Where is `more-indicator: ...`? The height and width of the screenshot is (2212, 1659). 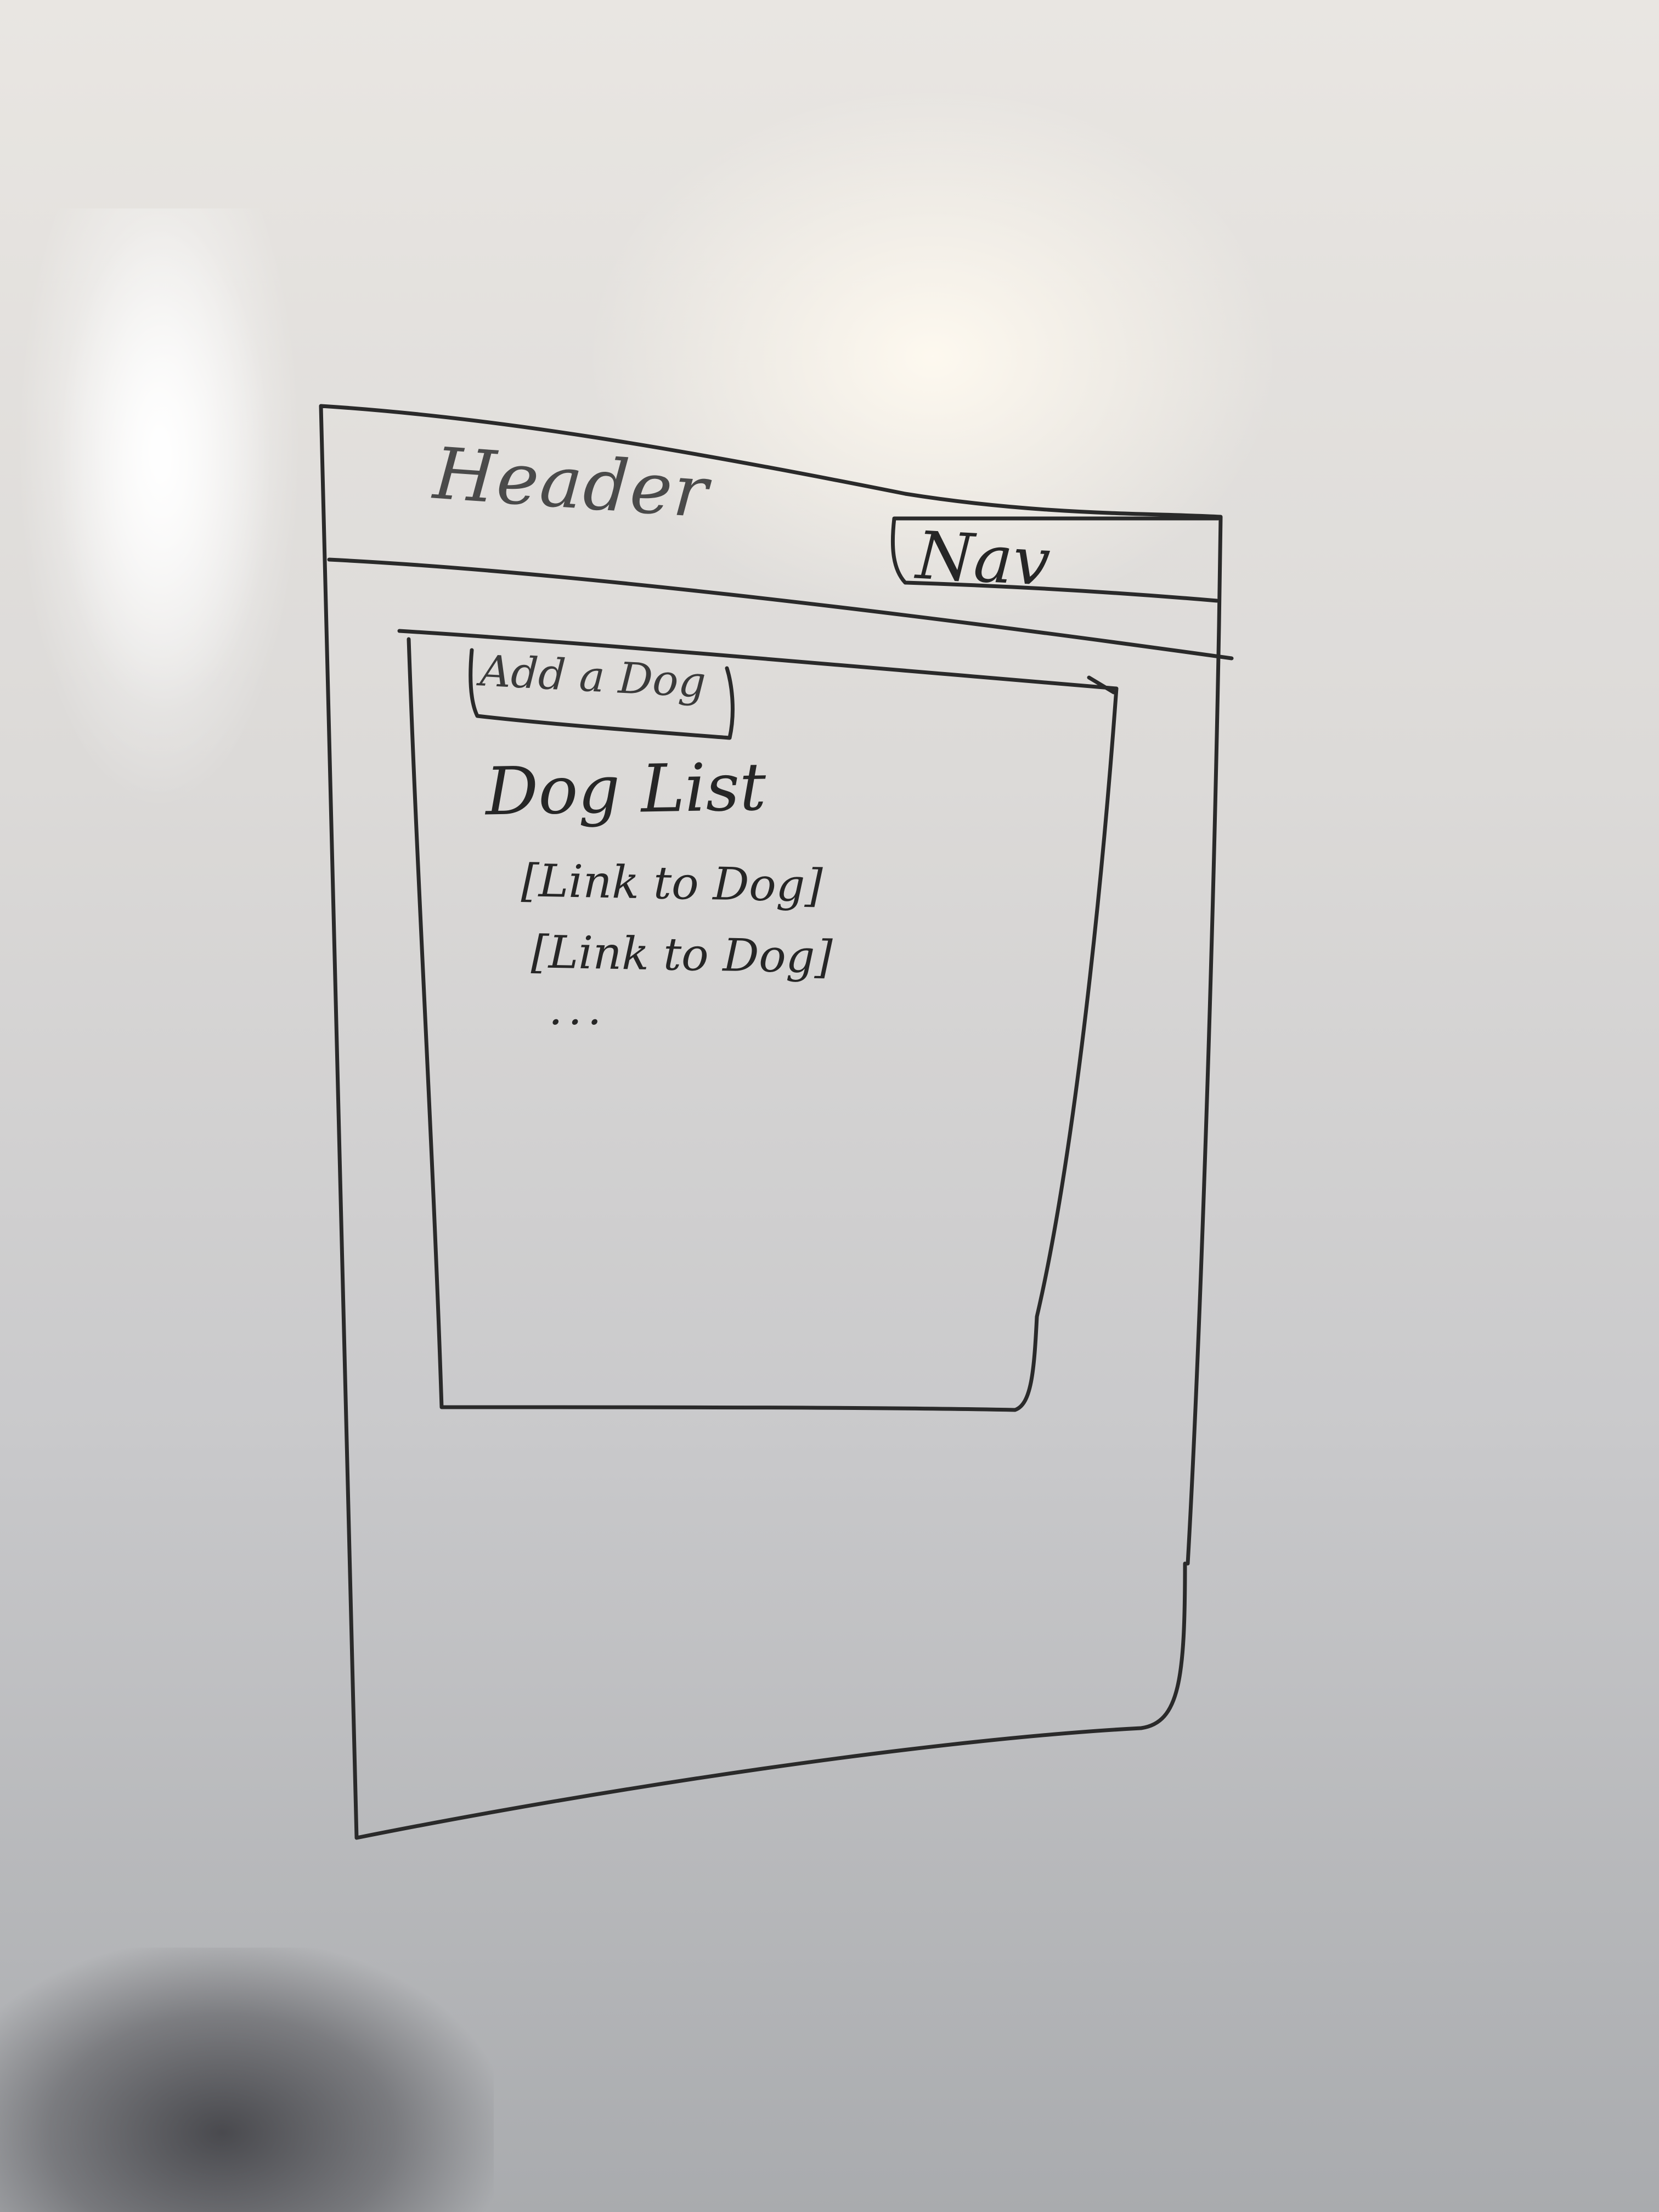 more-indicator: ... is located at coordinates (578, 1010).